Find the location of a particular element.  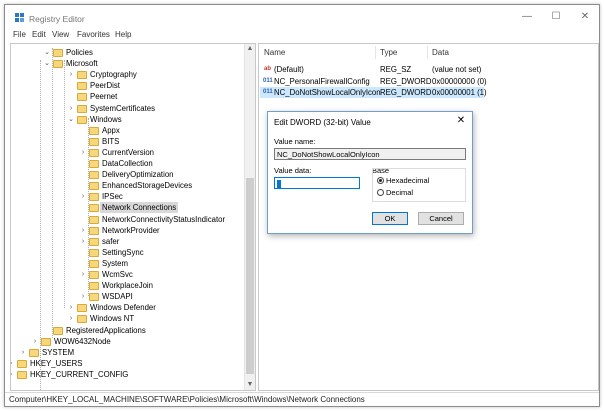

minimize-button: — is located at coordinates (527, 17).